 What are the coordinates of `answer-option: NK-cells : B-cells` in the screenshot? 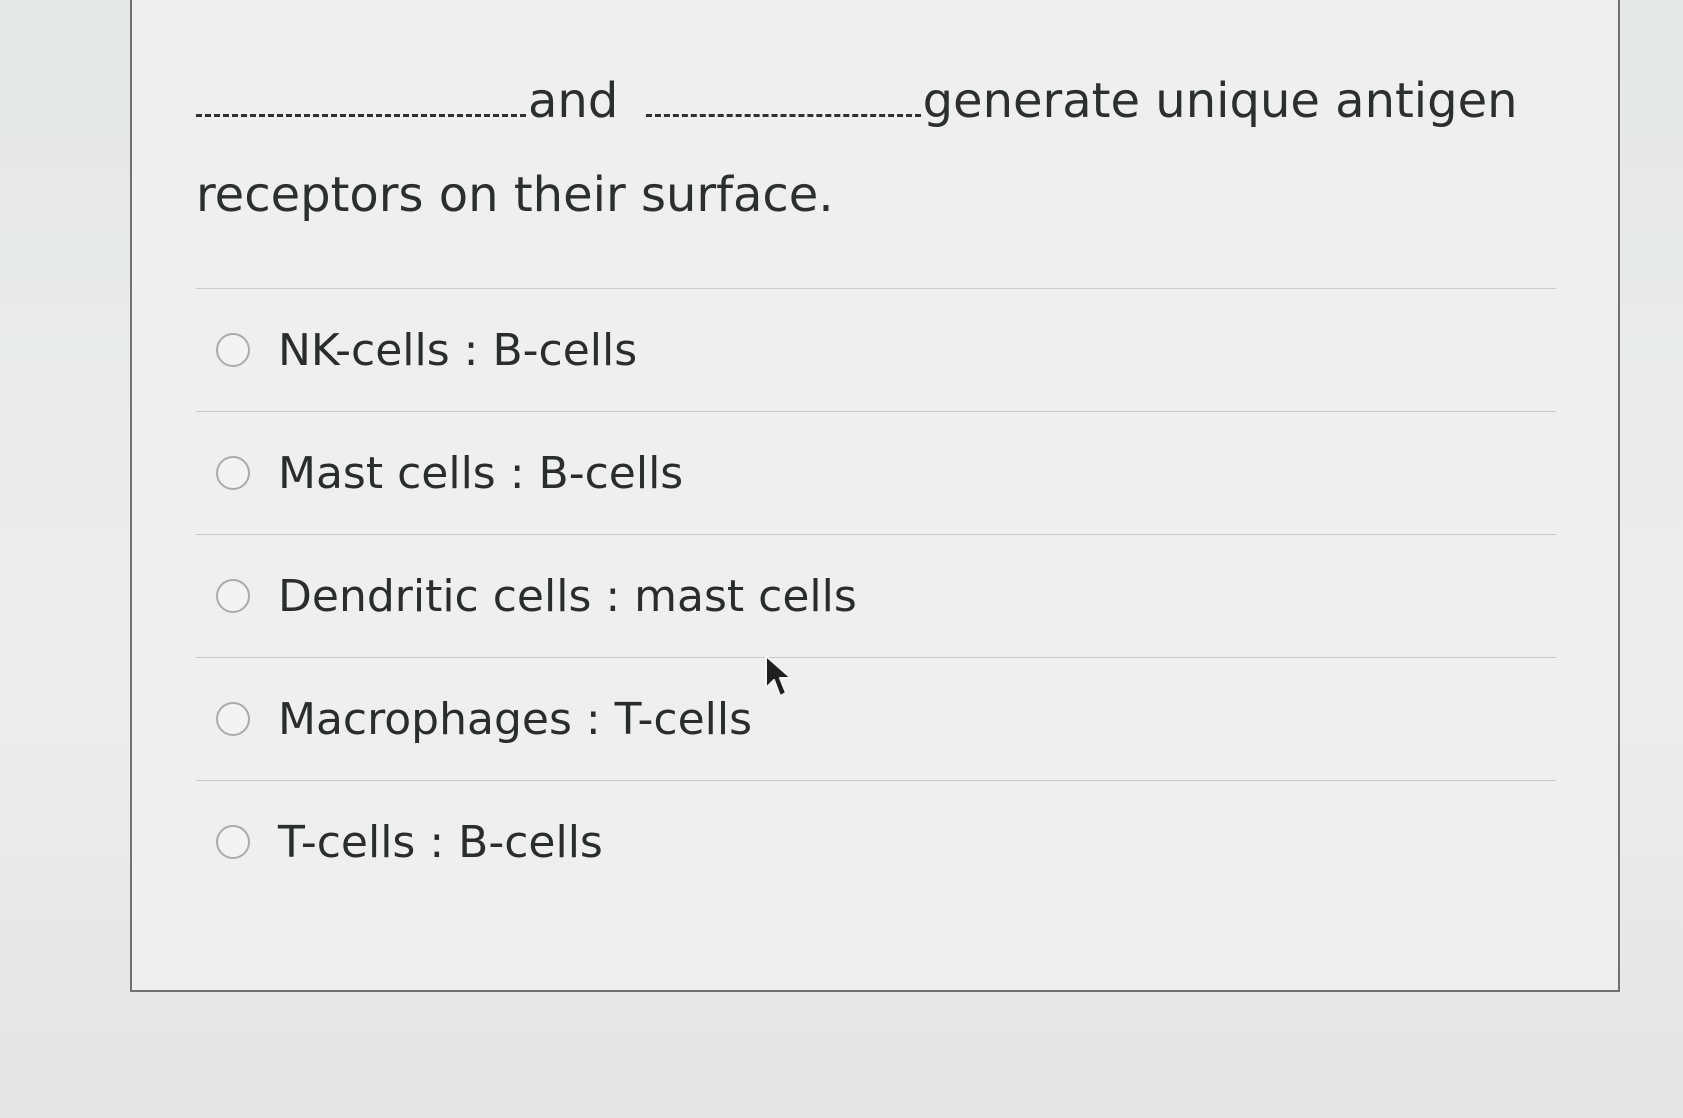 It's located at (876, 350).